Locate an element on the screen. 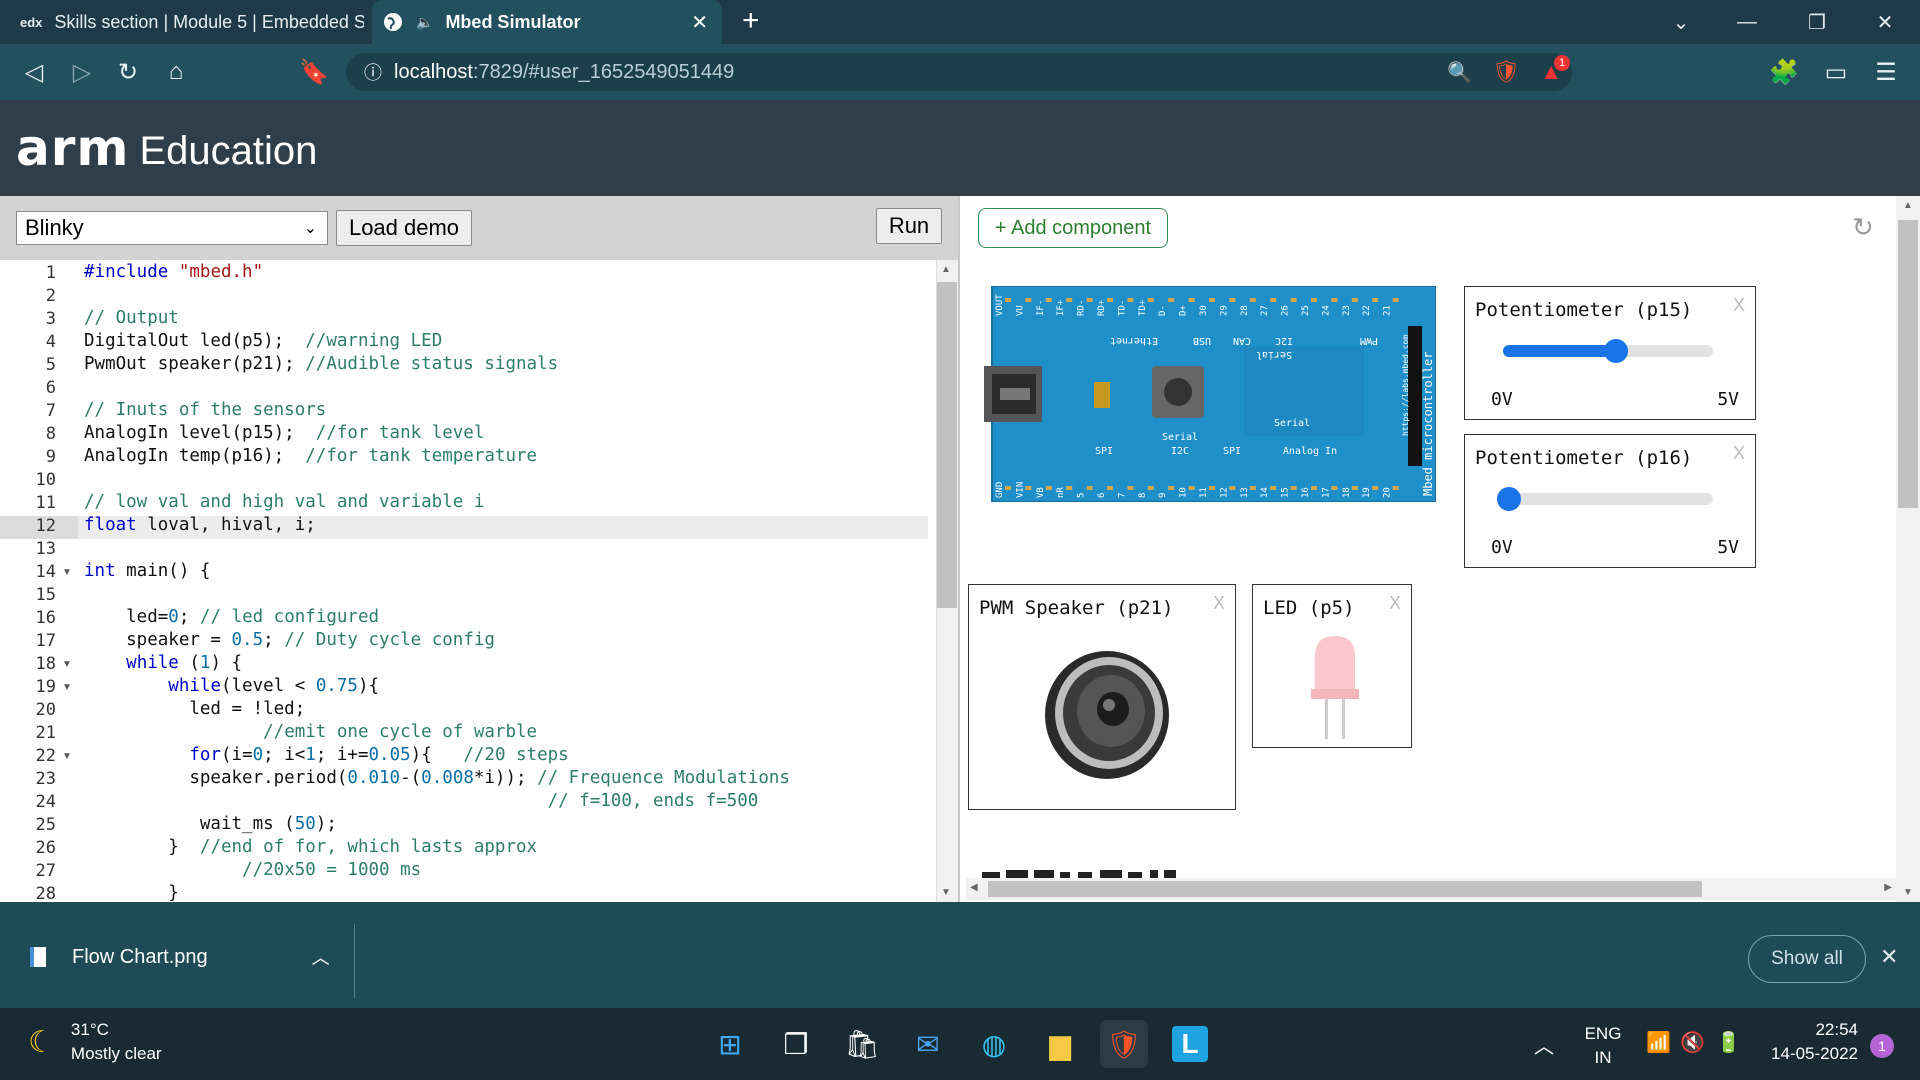 This screenshot has width=1920, height=1080. add-component-button: + Add component is located at coordinates (1073, 228).